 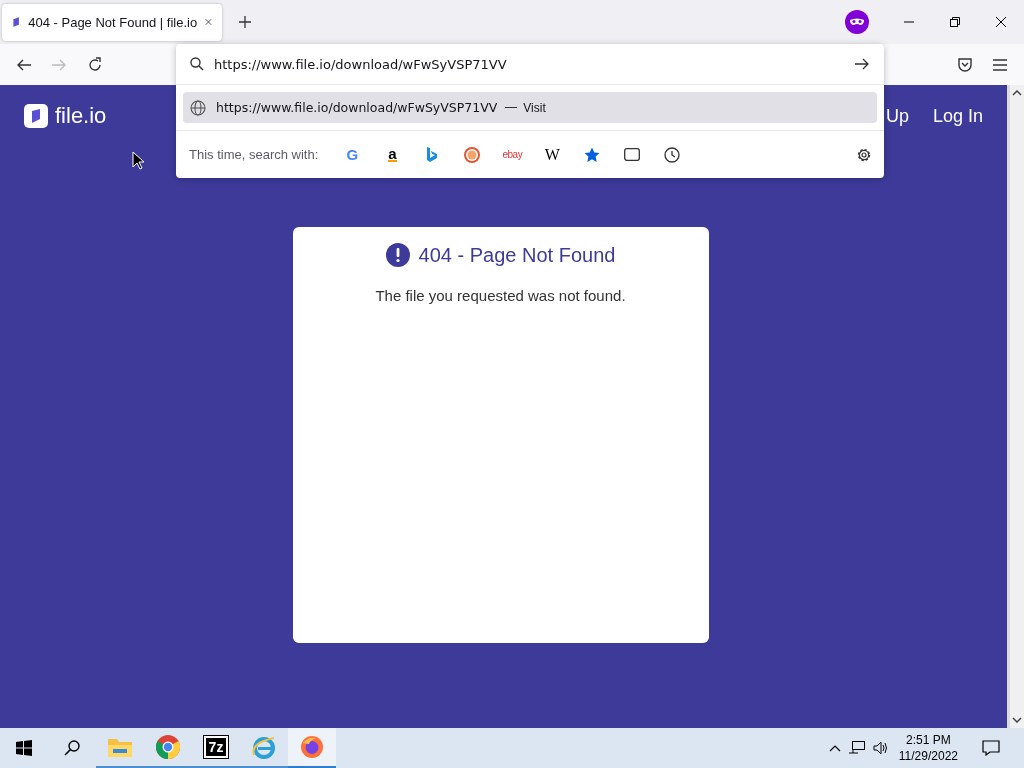 What do you see at coordinates (928, 740) in the screenshot?
I see `clock-time: 2:51 PM` at bounding box center [928, 740].